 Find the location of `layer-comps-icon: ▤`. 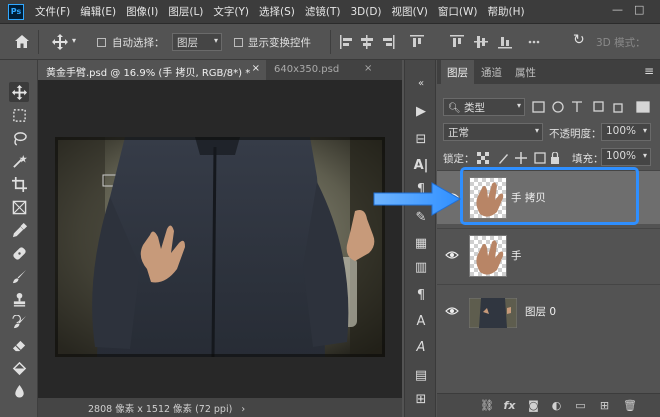

layer-comps-icon: ▤ is located at coordinates (421, 376).